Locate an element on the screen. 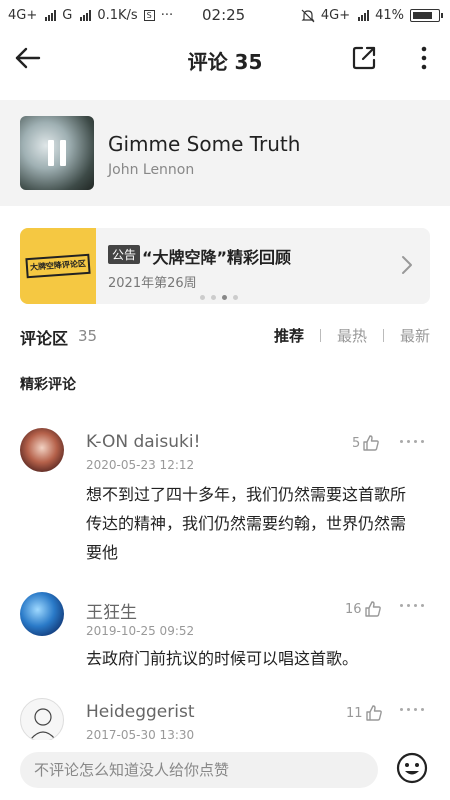 This screenshot has height=800, width=450. carousel-indicator is located at coordinates (219, 297).